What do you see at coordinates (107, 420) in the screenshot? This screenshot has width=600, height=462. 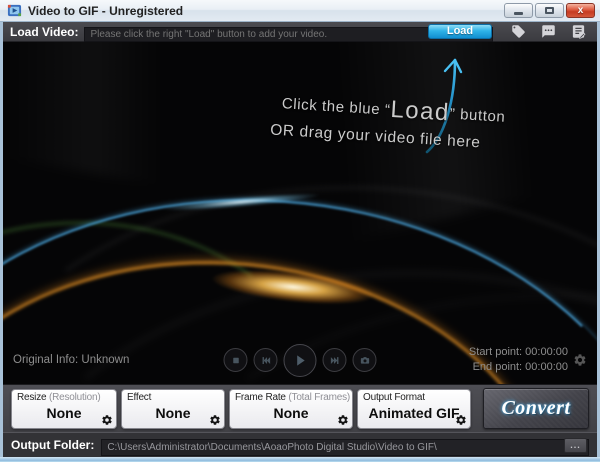 I see `resize-gear-icon` at bounding box center [107, 420].